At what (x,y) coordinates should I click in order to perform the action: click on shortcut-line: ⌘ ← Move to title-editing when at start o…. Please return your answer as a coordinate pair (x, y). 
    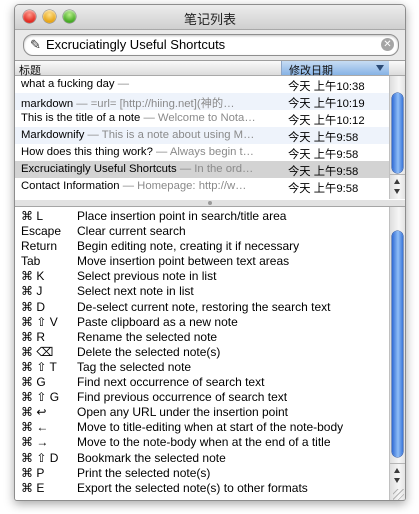
    Looking at the image, I should click on (202, 426).